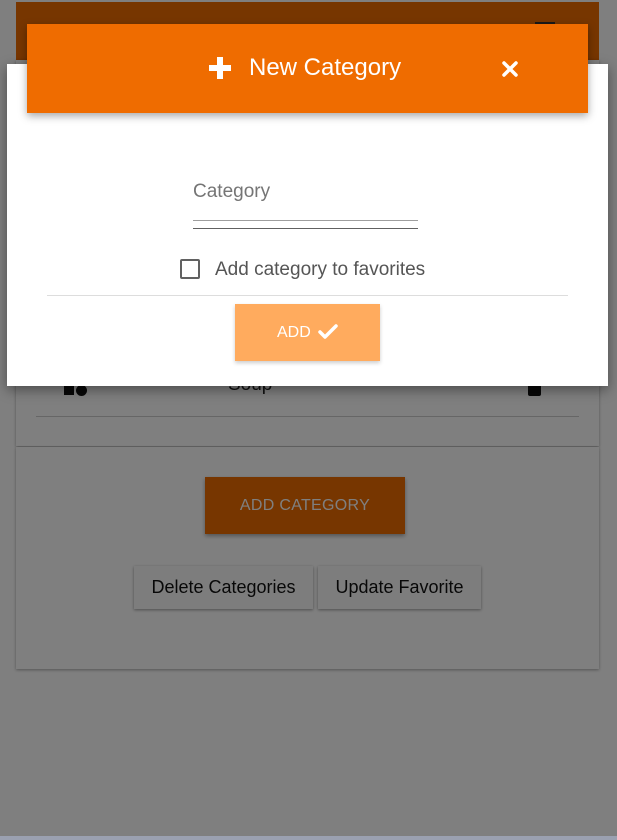  I want to click on close-icon, so click(510, 69).